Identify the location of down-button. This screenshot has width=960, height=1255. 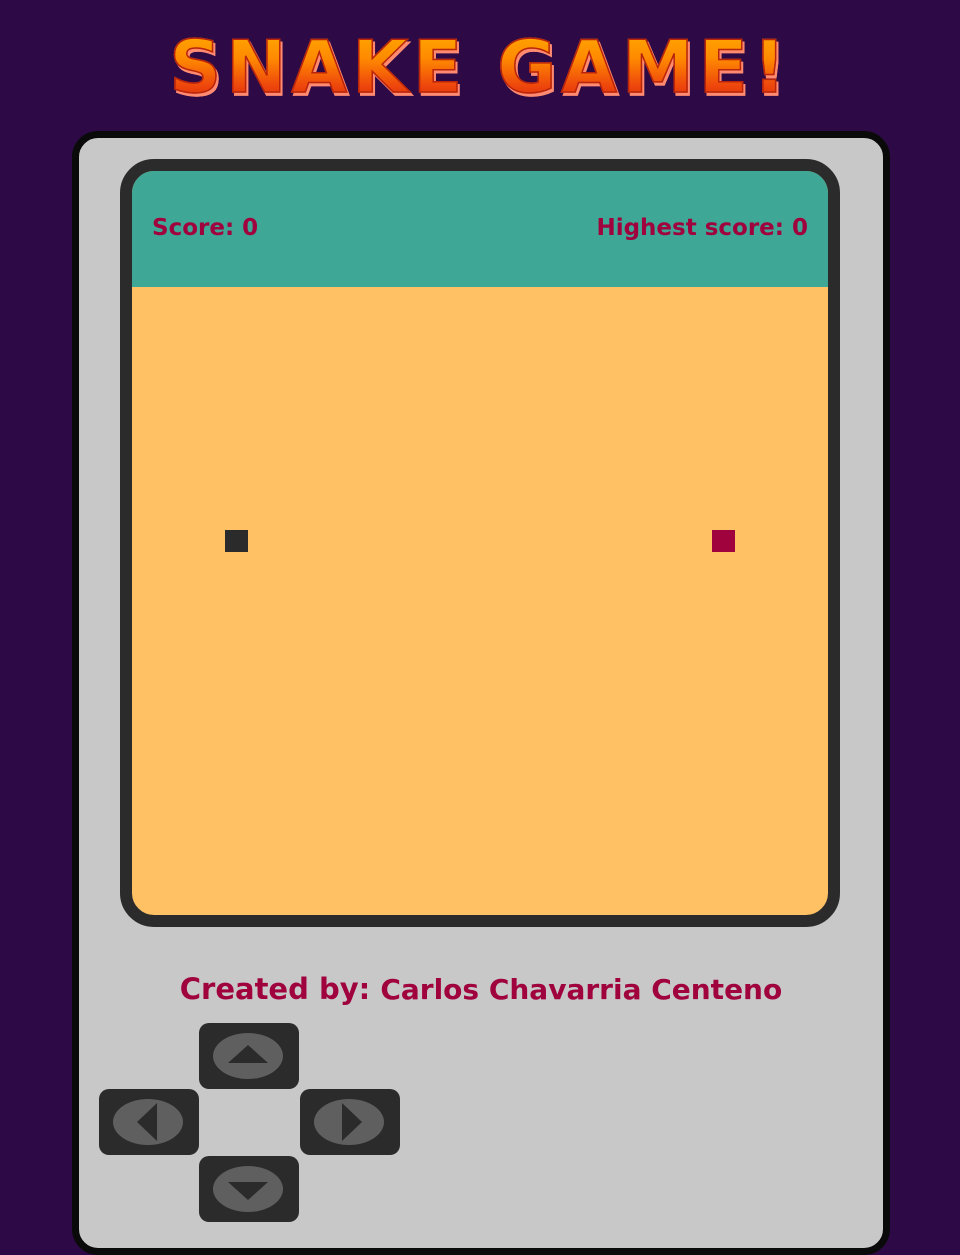
(249, 1189).